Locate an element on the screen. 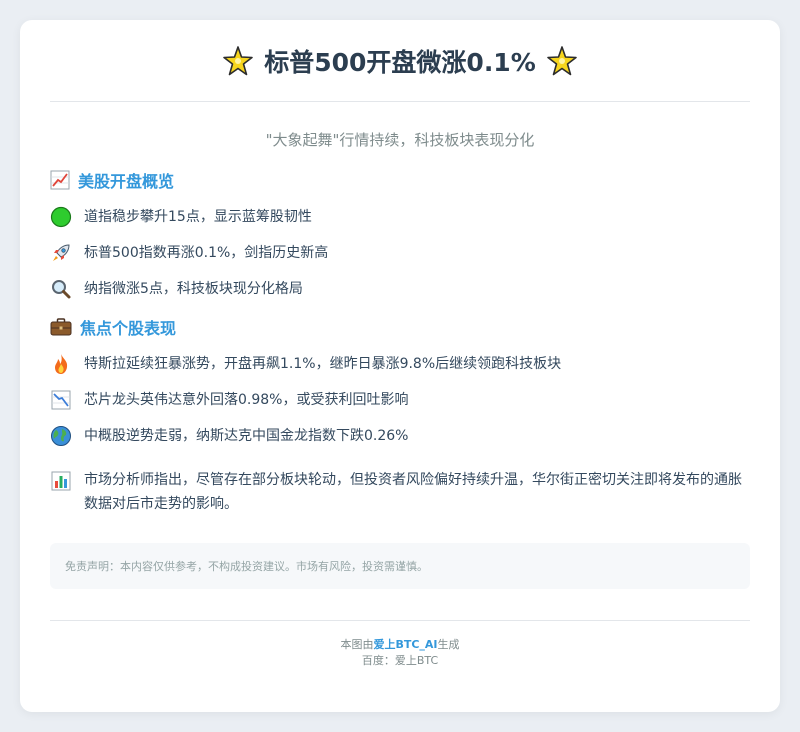  list-item: 特斯拉延续狂暴涨势，开盘再飙1.1%，继昨日暴涨9.8%后继续领跑科技板块 is located at coordinates (400, 364).